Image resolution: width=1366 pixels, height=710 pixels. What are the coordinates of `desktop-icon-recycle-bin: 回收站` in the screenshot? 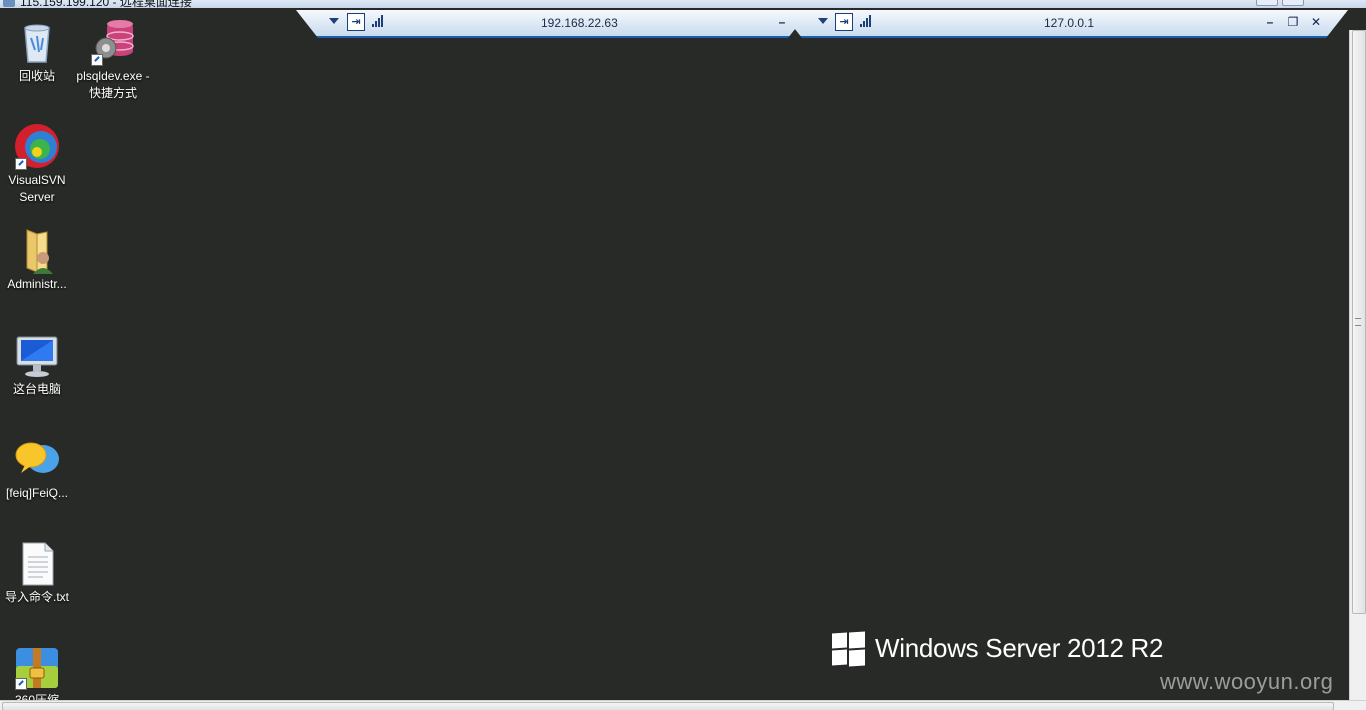 It's located at (37, 51).